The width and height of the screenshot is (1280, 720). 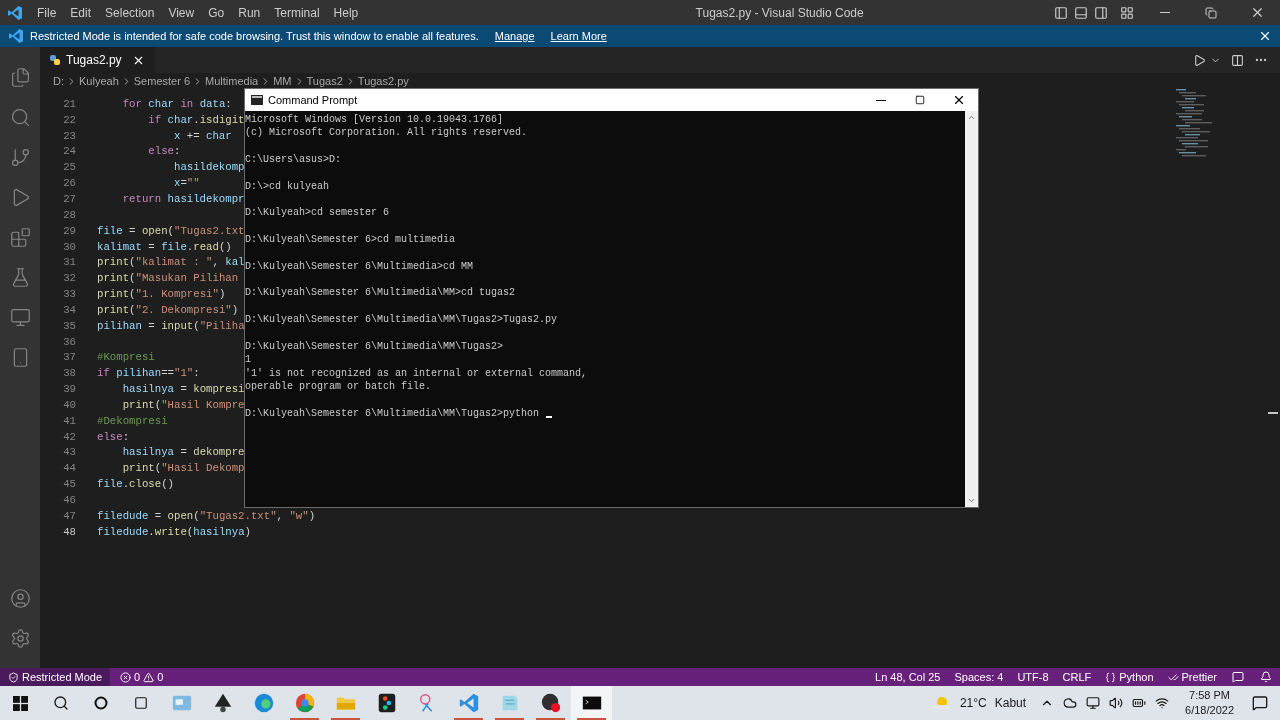 What do you see at coordinates (971, 309) in the screenshot?
I see `scrollbar` at bounding box center [971, 309].